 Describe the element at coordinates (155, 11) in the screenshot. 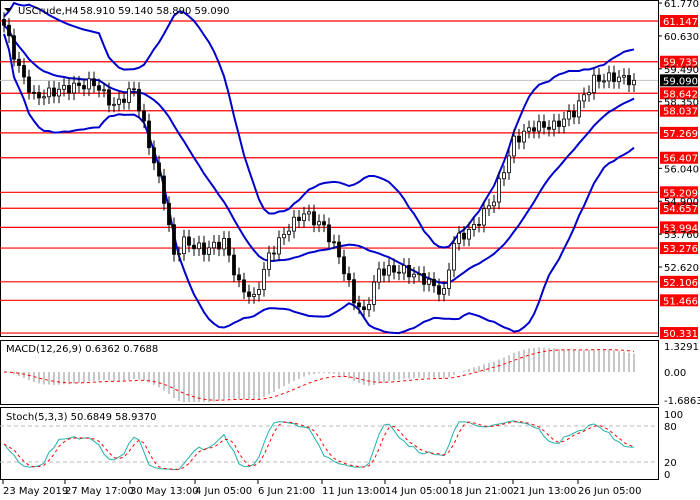

I see `ohlc-readout: 58.910 59.140 58.890 59.090` at that location.